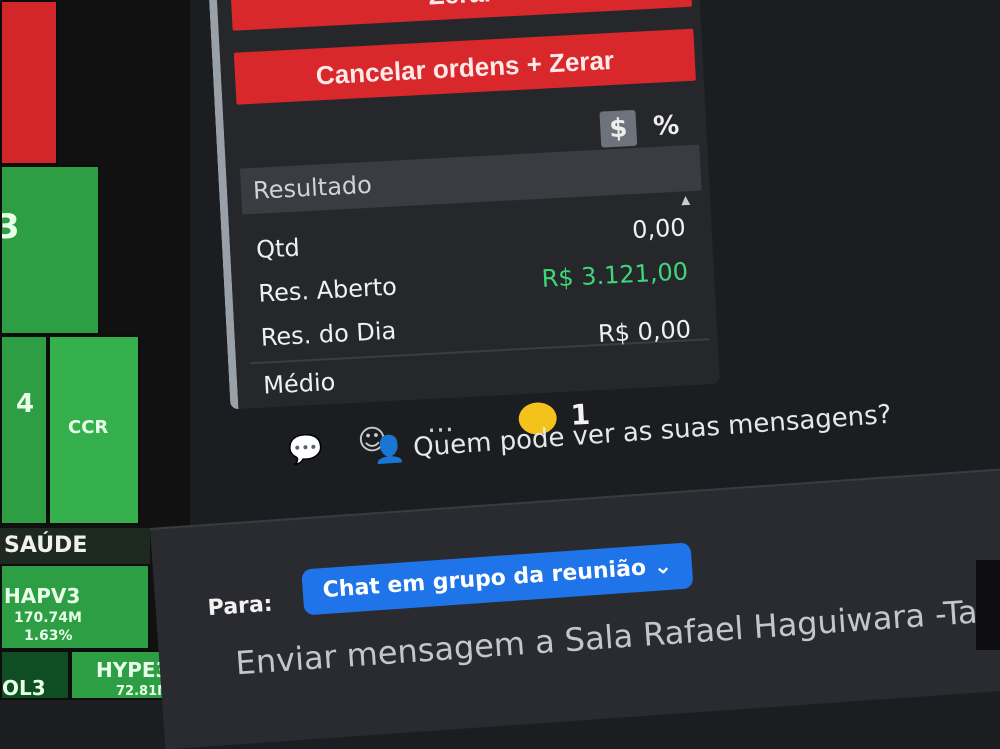 This screenshot has width=1000, height=749. Describe the element at coordinates (24, 430) in the screenshot. I see `heatmap-tile: 4` at that location.